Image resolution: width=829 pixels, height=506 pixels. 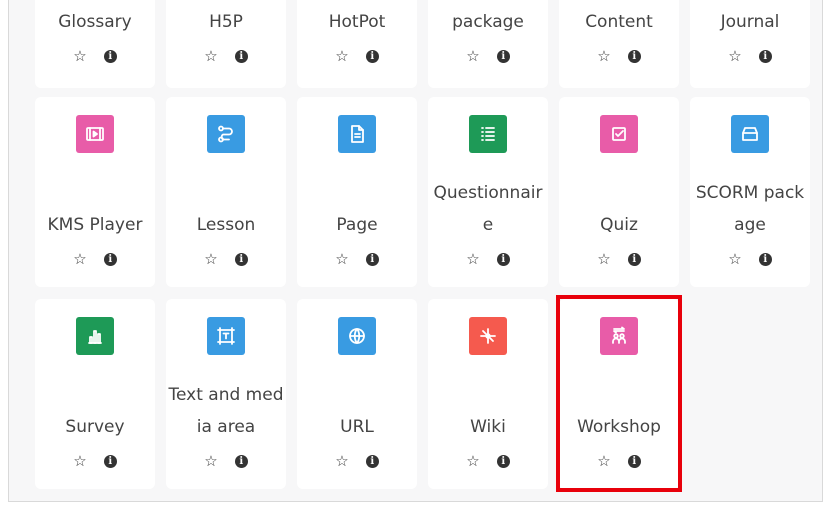 I want to click on activity-label: SCORM package, so click(x=750, y=209).